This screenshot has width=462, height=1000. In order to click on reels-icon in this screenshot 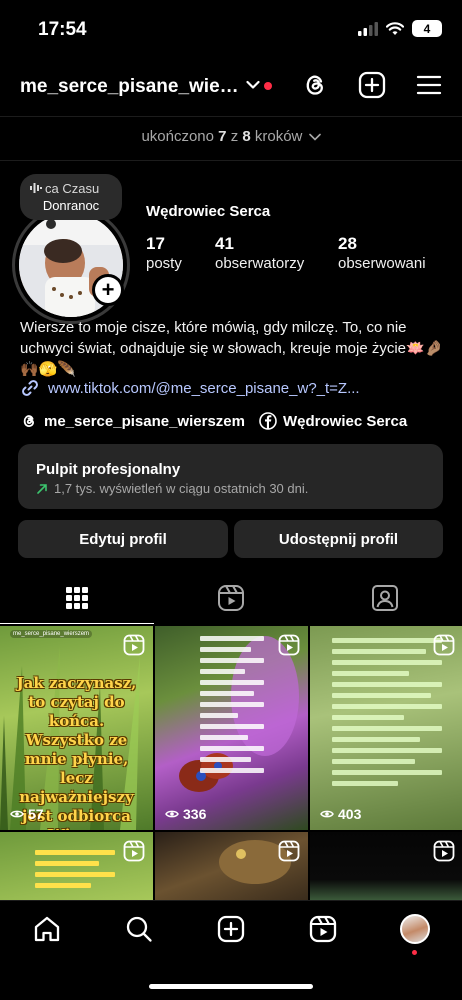, I will do `click(323, 929)`.